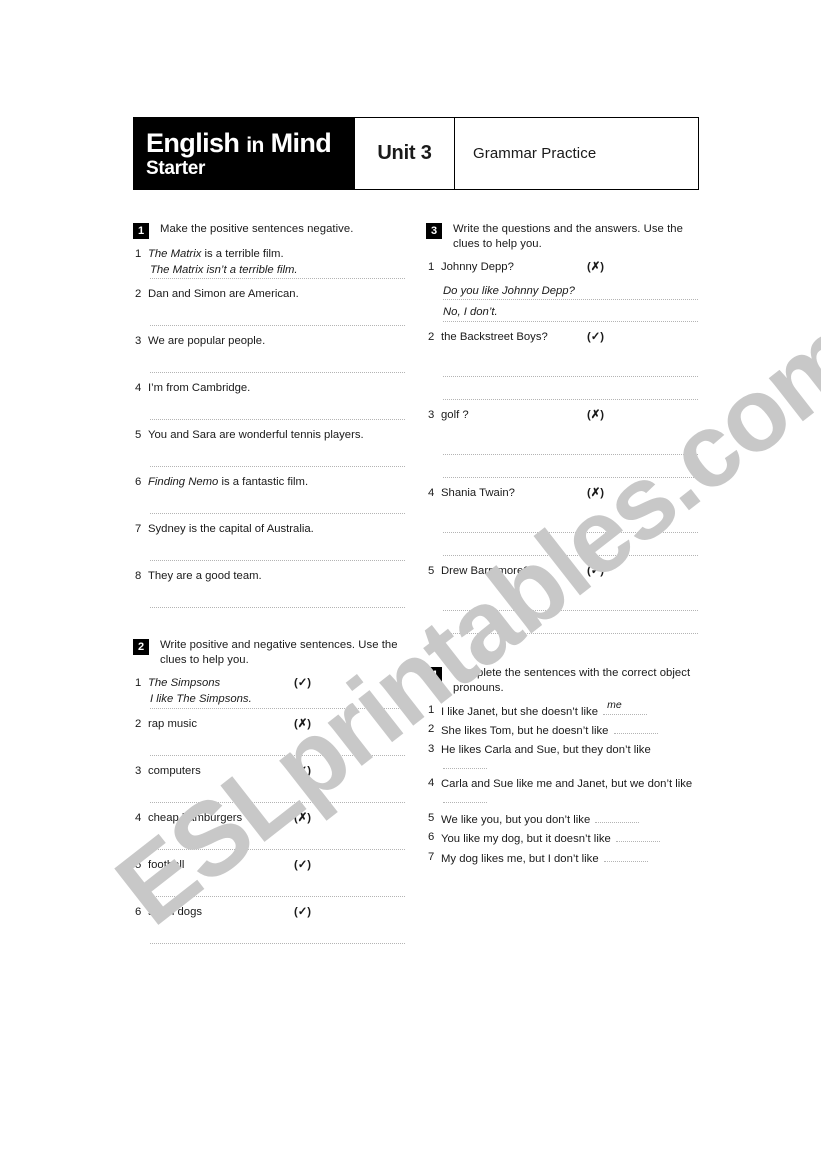 The image size is (821, 1169). Describe the element at coordinates (255, 146) in the screenshot. I see `brand-word-in: in` at that location.